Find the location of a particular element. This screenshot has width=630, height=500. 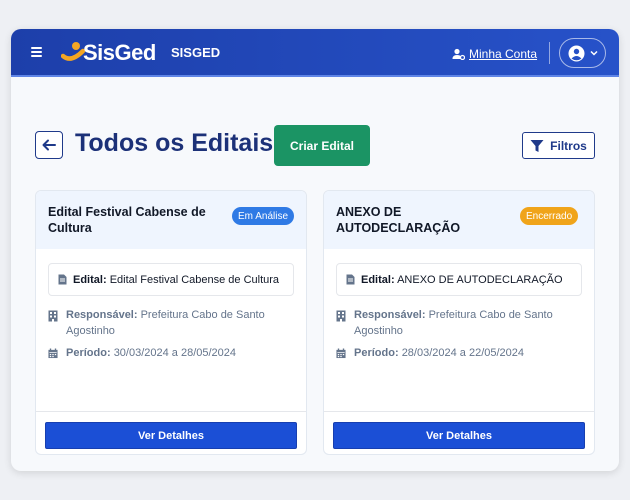

periodo-row: Período: 30/03/2024 a 28/05/2024 is located at coordinates (173, 353).